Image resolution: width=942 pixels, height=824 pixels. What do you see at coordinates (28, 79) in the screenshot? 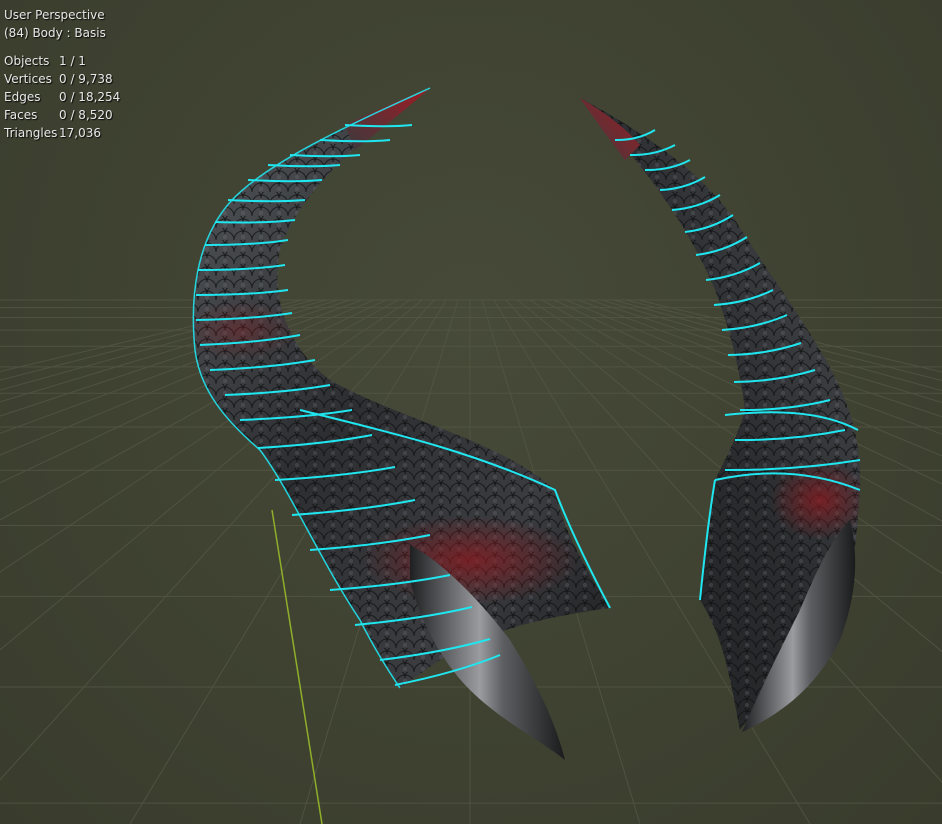
I see `stat-label: Vertices` at bounding box center [28, 79].